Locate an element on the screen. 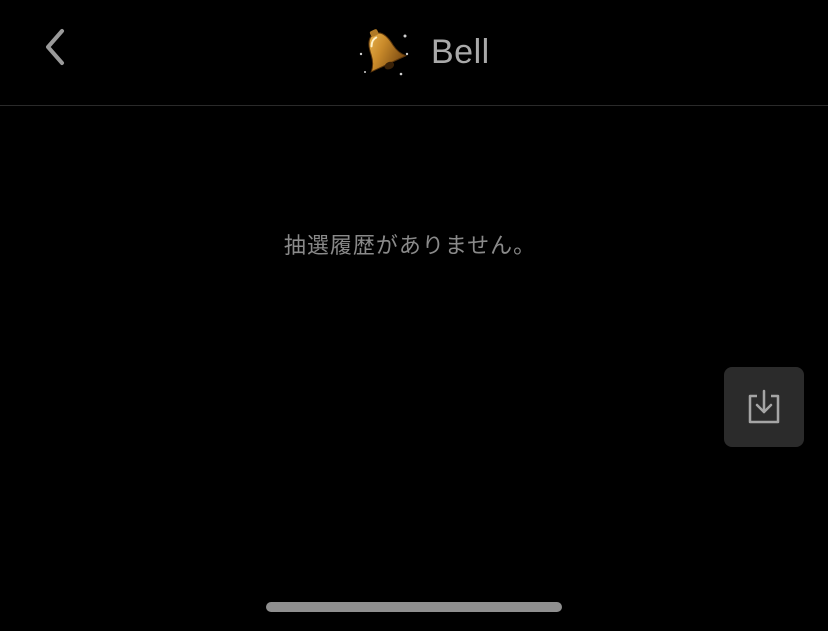 The height and width of the screenshot is (631, 828). empty-state-message: 抽選履歴がありません。 is located at coordinates (410, 246).